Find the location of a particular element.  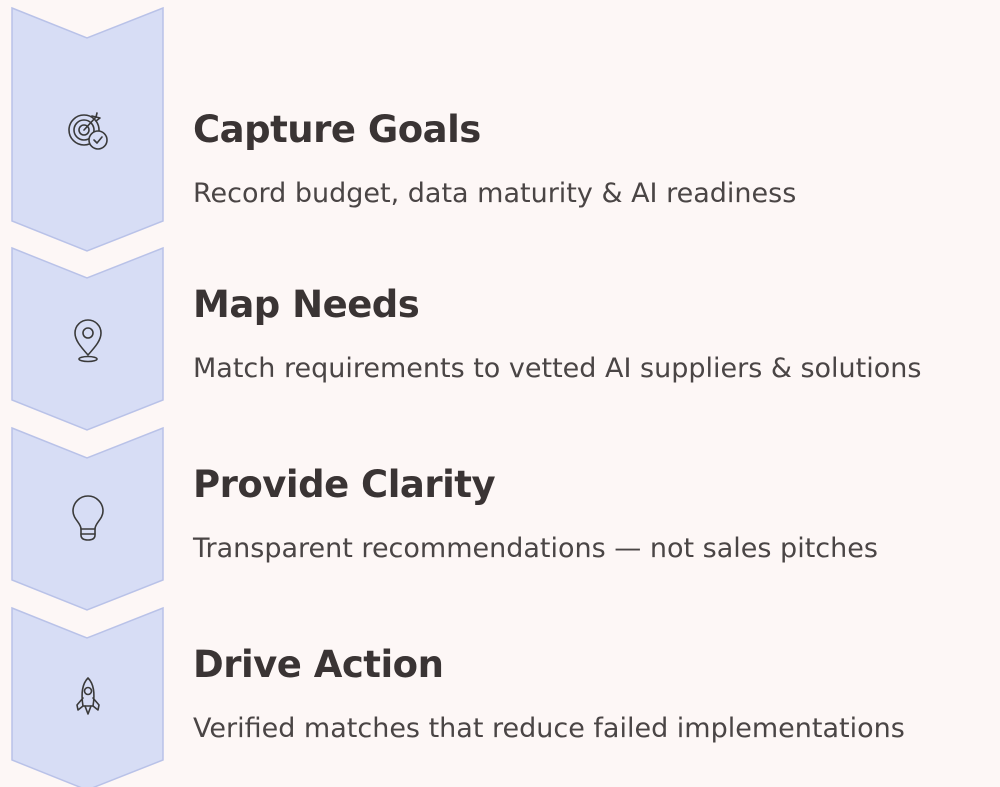

step-title: Map Needs is located at coordinates (306, 304).